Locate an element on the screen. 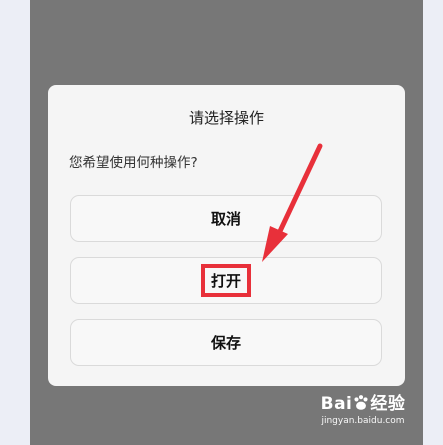 Image resolution: width=443 pixels, height=445 pixels. annotation-arrow-icon is located at coordinates (292, 202).